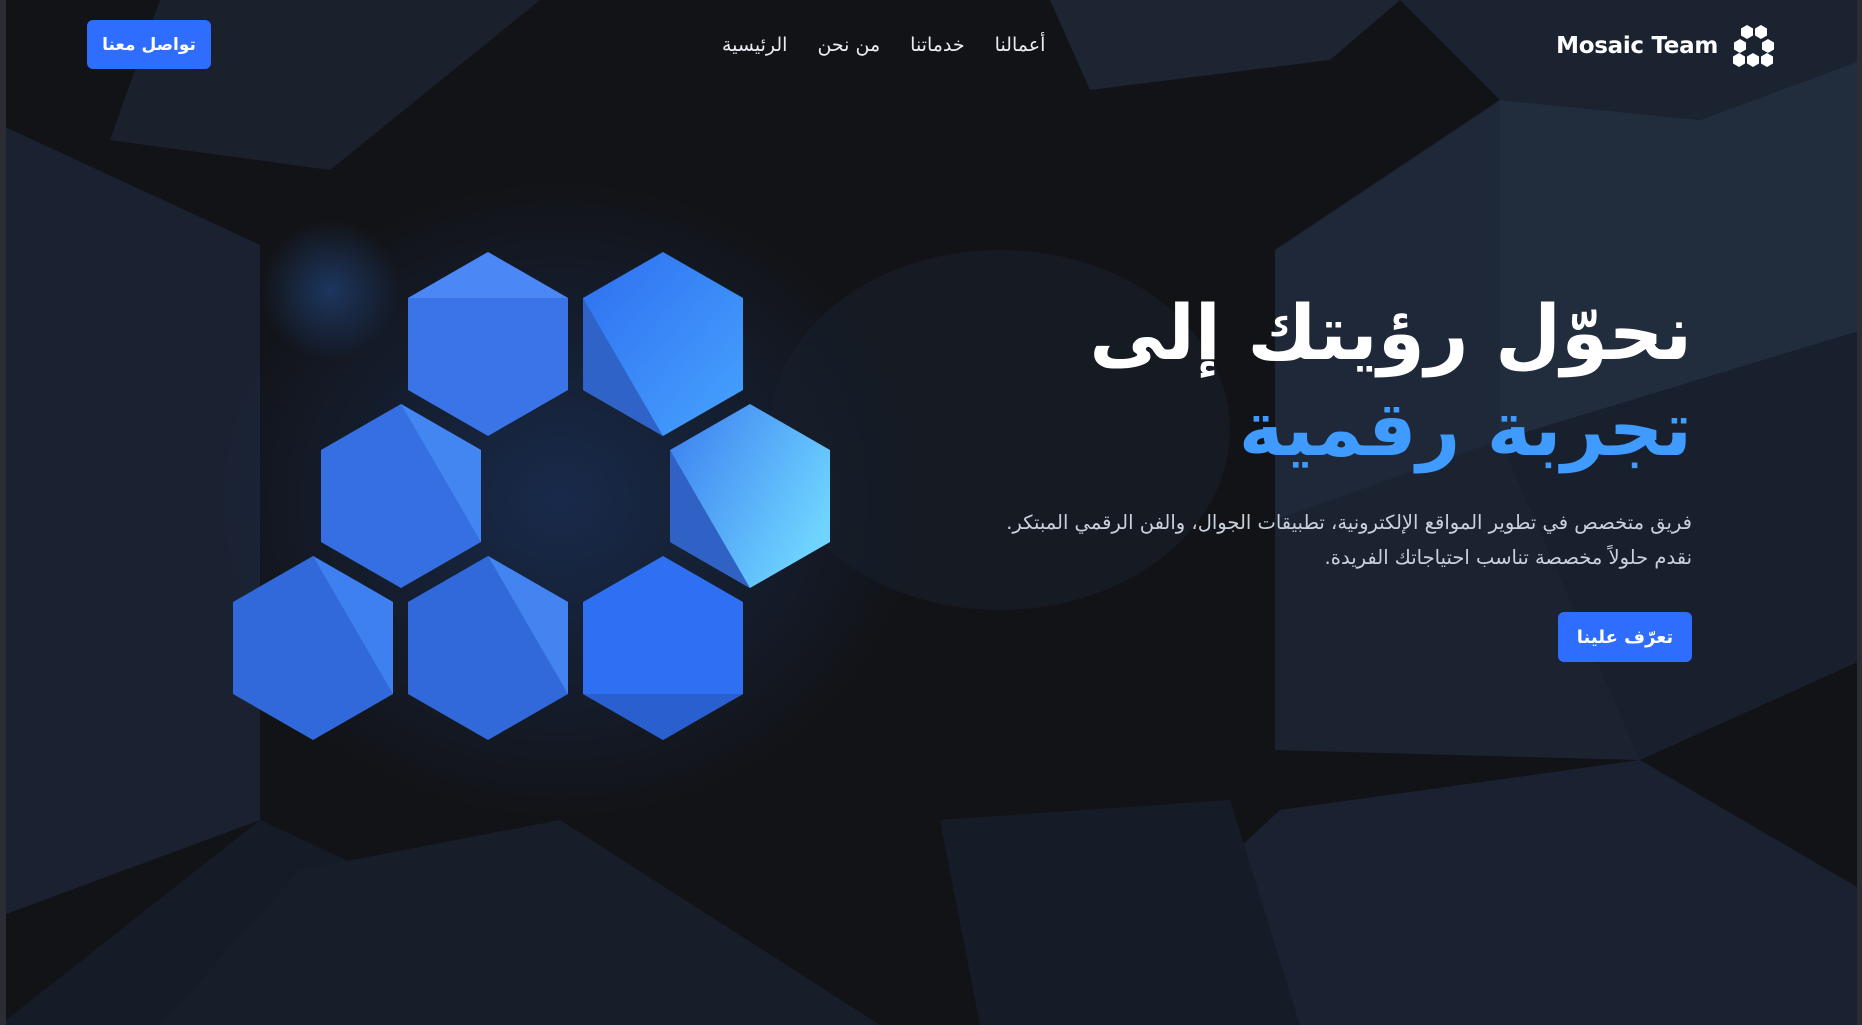 This screenshot has width=1862, height=1025. Describe the element at coordinates (1020, 45) in the screenshot. I see `nav-link-portfolio: أعمالنا` at that location.